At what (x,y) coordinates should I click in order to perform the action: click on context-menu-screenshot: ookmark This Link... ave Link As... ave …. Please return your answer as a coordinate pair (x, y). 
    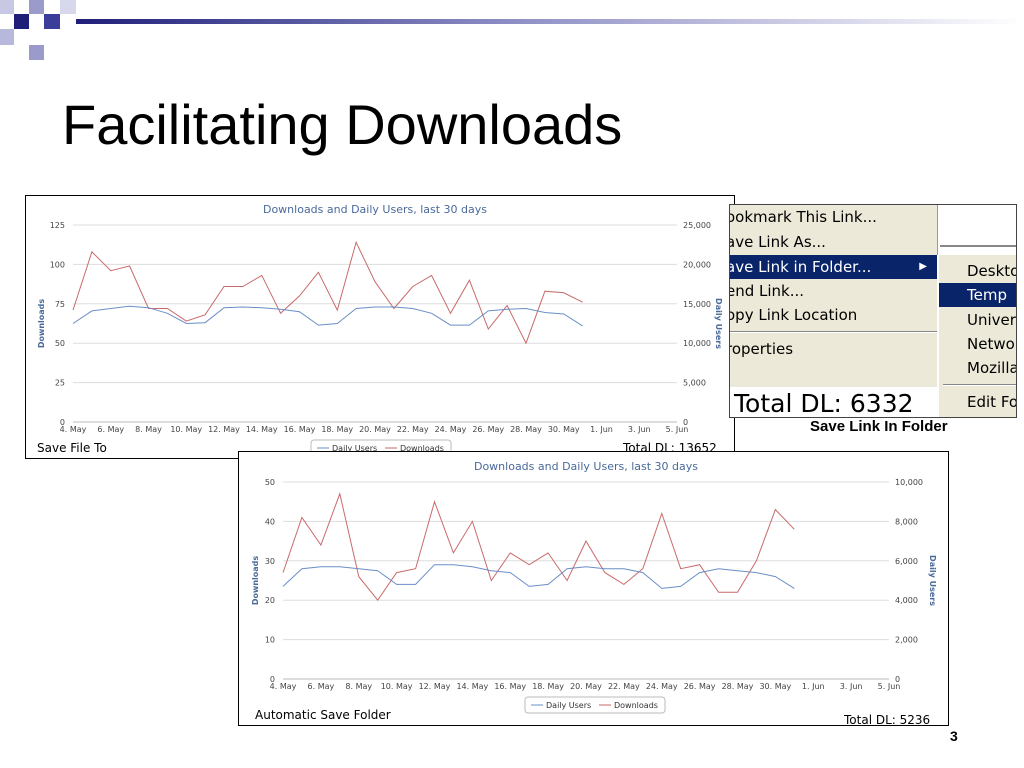
    Looking at the image, I should click on (873, 311).